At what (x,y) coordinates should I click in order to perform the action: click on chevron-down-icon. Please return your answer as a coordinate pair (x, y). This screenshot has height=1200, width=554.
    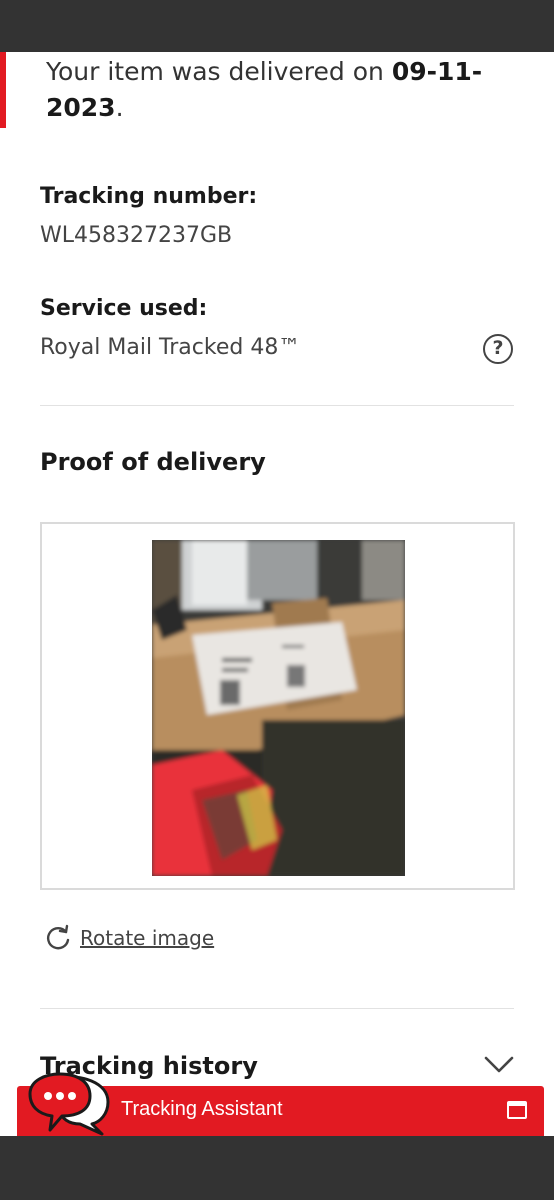
    Looking at the image, I should click on (499, 1064).